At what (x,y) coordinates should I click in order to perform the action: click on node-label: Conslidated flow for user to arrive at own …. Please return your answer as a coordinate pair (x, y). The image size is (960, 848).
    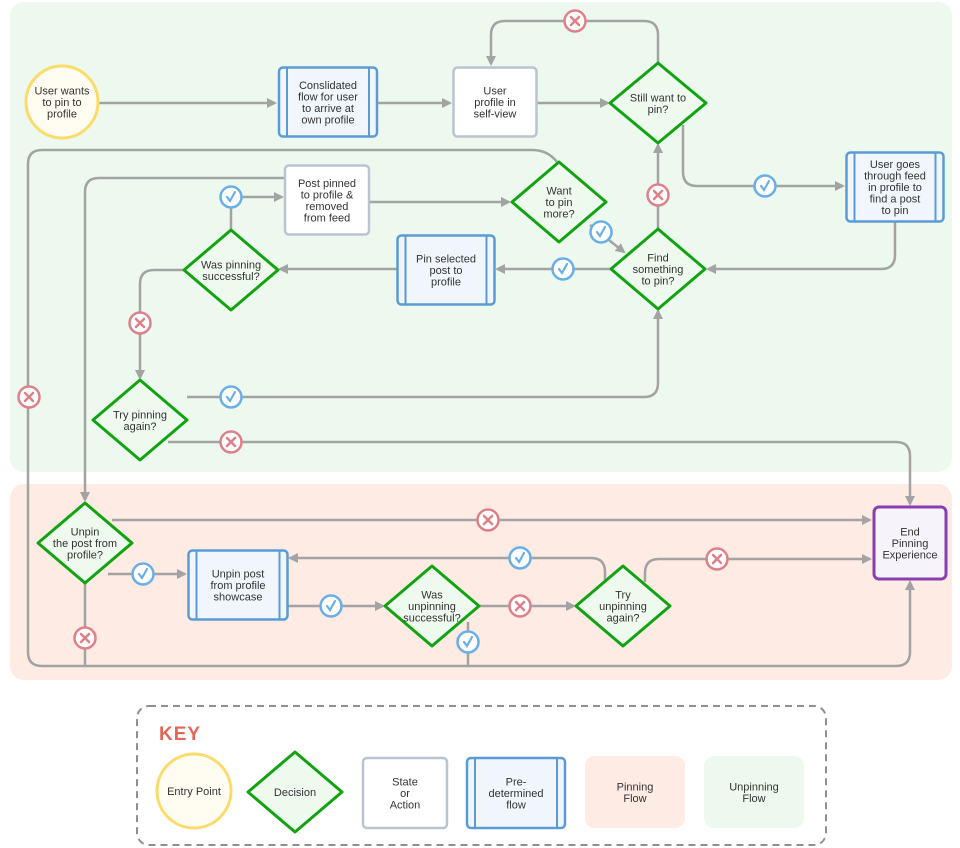
    Looking at the image, I should click on (328, 103).